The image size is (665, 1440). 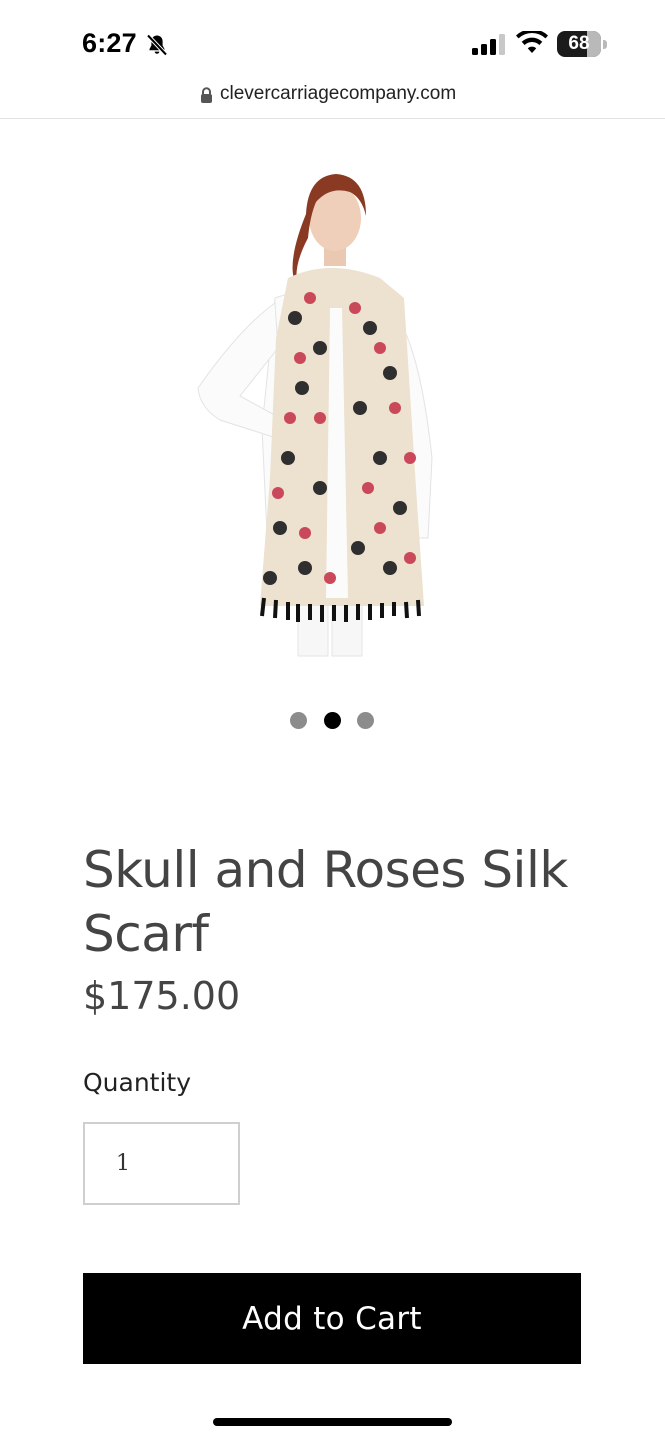 I want to click on cellular-signal-icon, so click(x=488, y=44).